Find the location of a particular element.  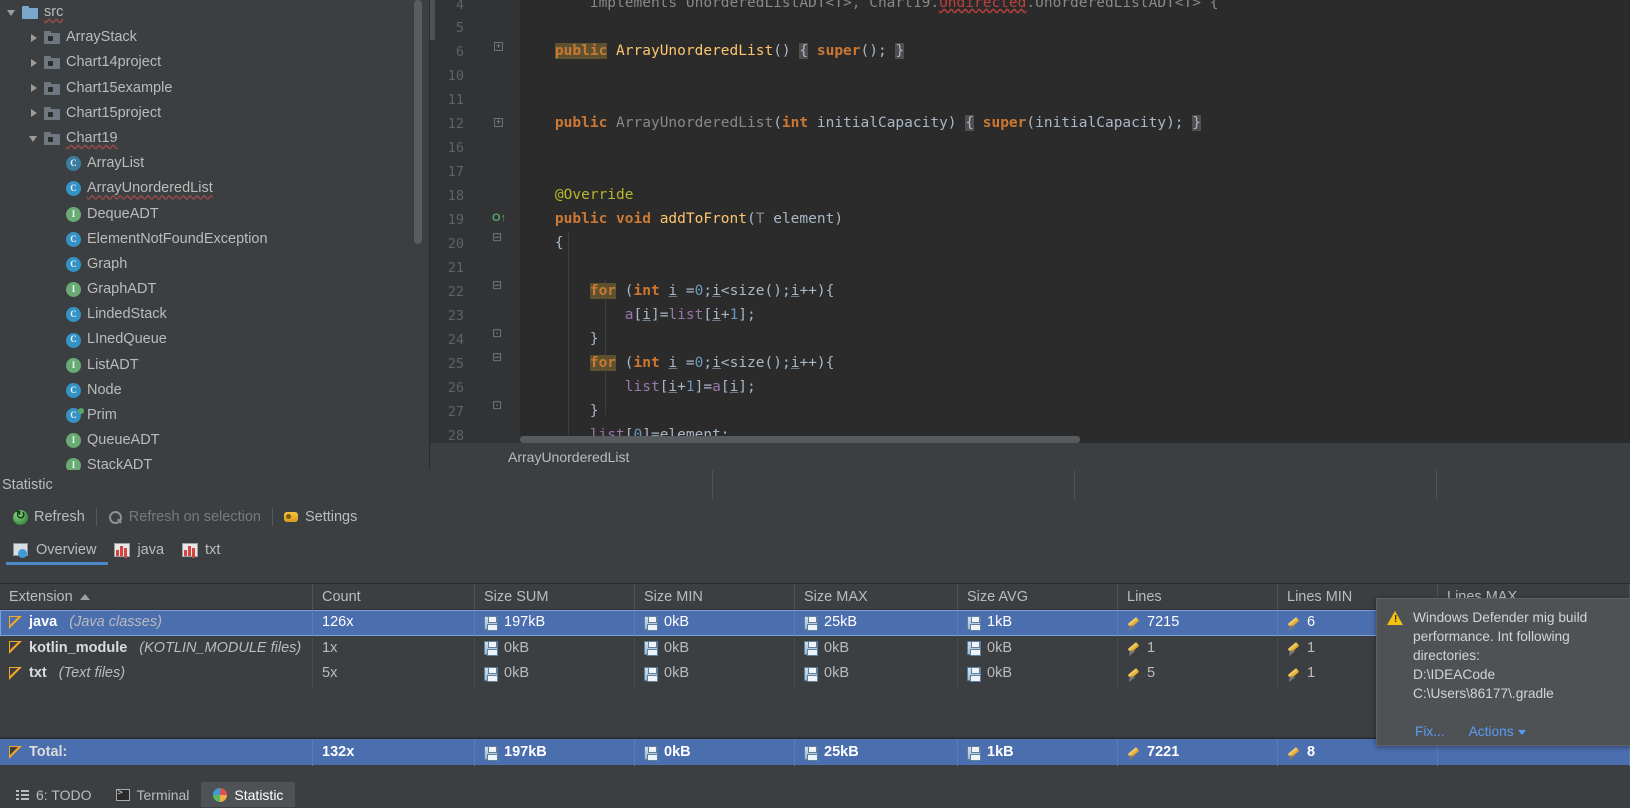

tree-node-chart15example: Chart15example is located at coordinates (215, 88).